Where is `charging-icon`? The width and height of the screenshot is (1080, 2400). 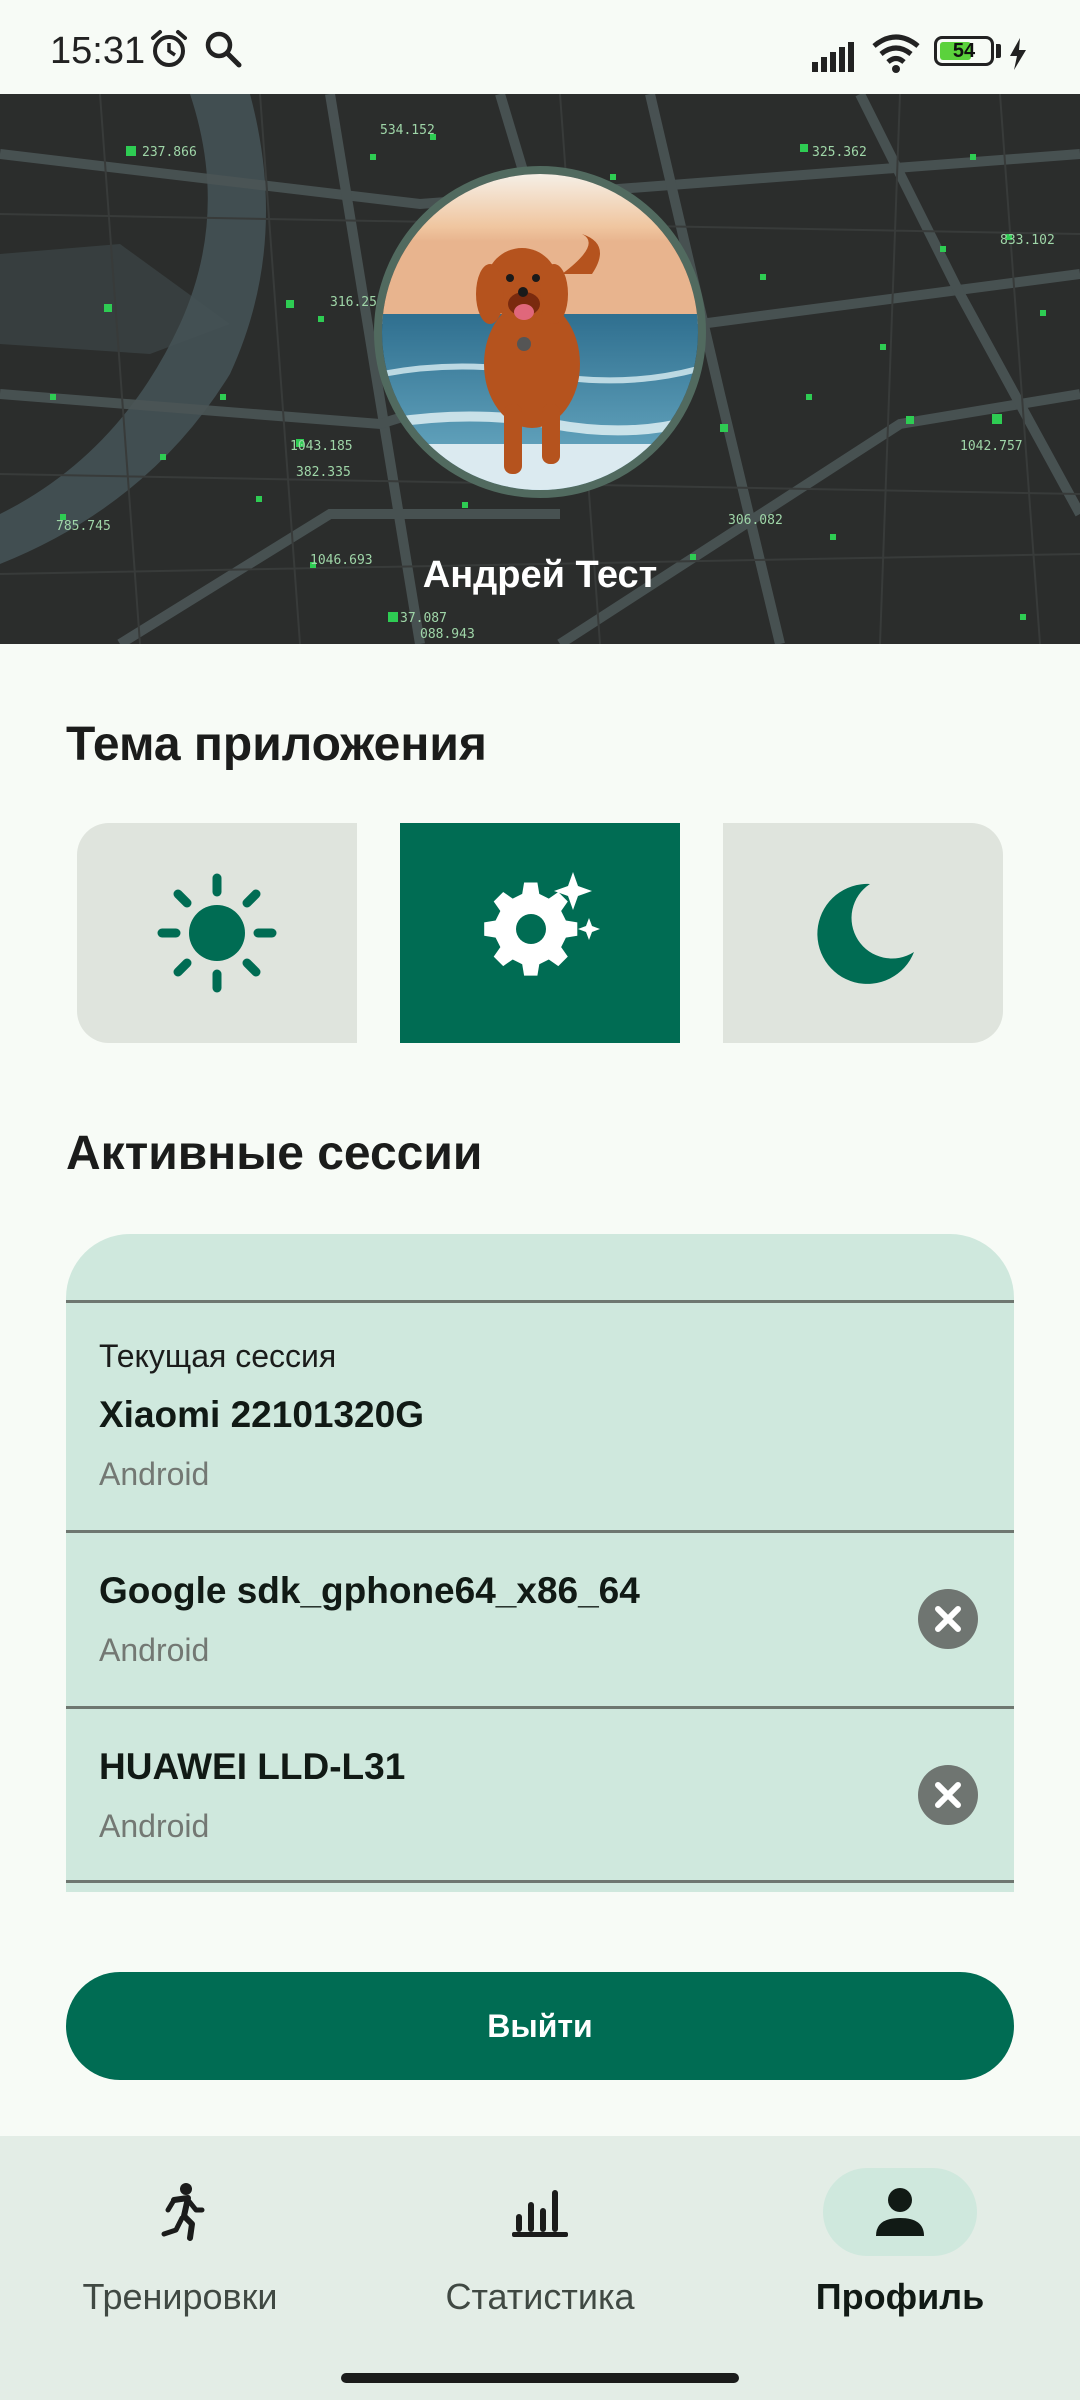
charging-icon is located at coordinates (1018, 54).